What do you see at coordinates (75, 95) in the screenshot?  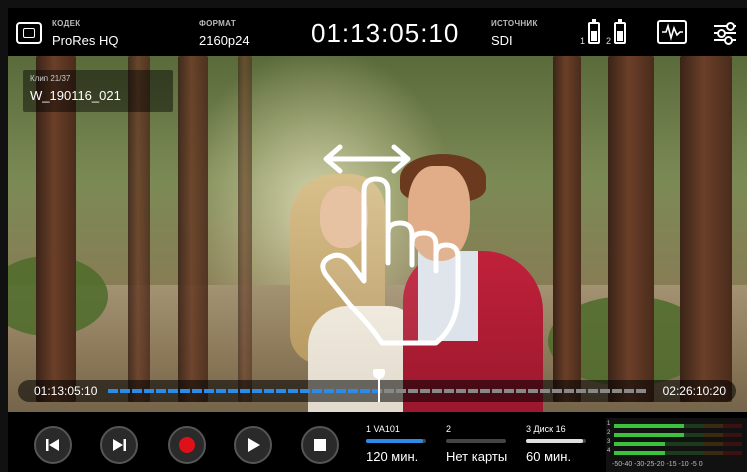 I see `clip-name: W_190116_021` at bounding box center [75, 95].